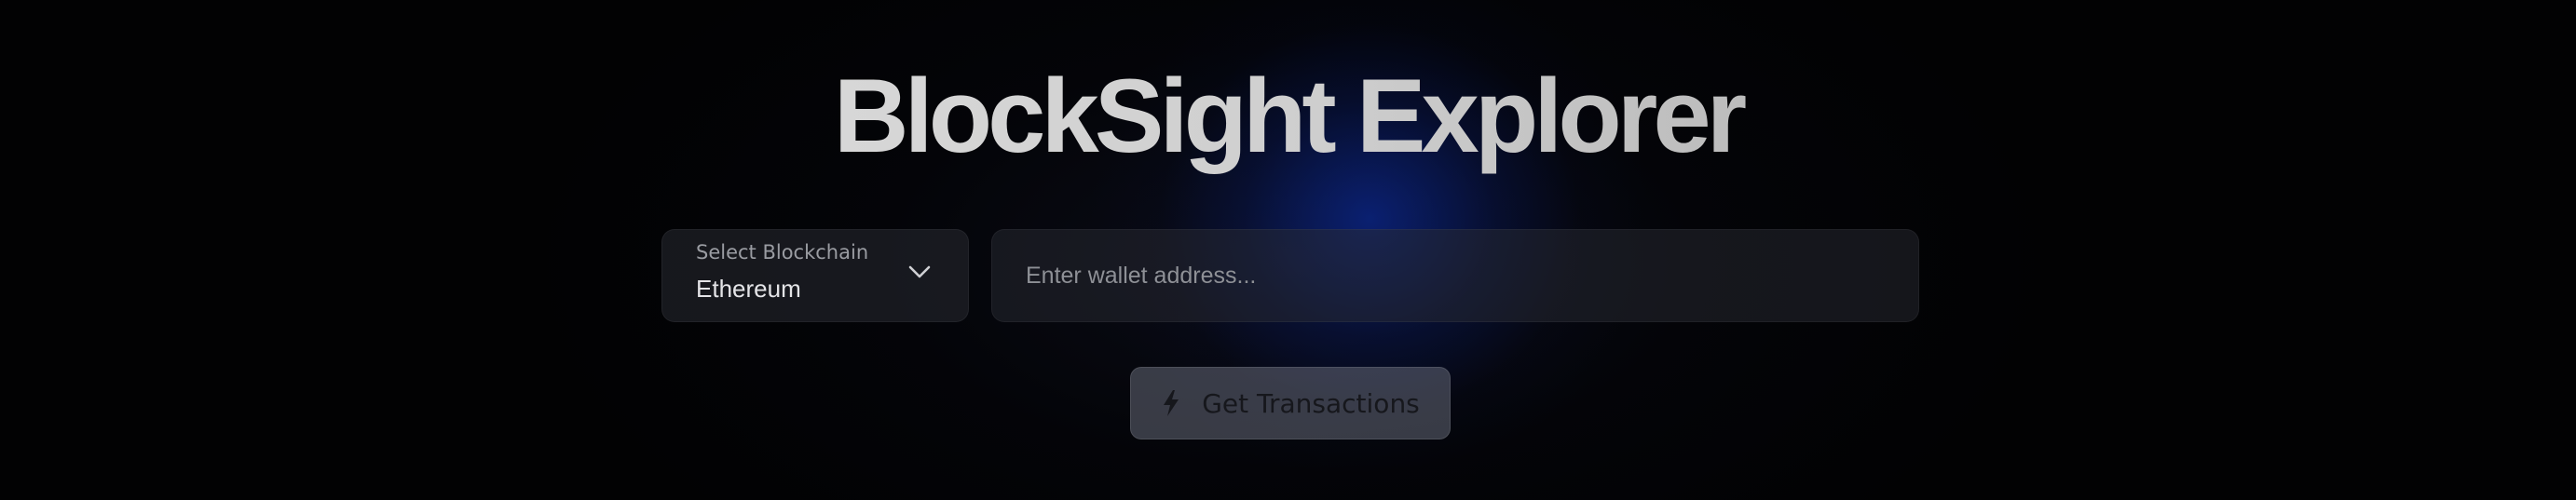  Describe the element at coordinates (1171, 403) in the screenshot. I see `lightning-bolt-icon` at that location.